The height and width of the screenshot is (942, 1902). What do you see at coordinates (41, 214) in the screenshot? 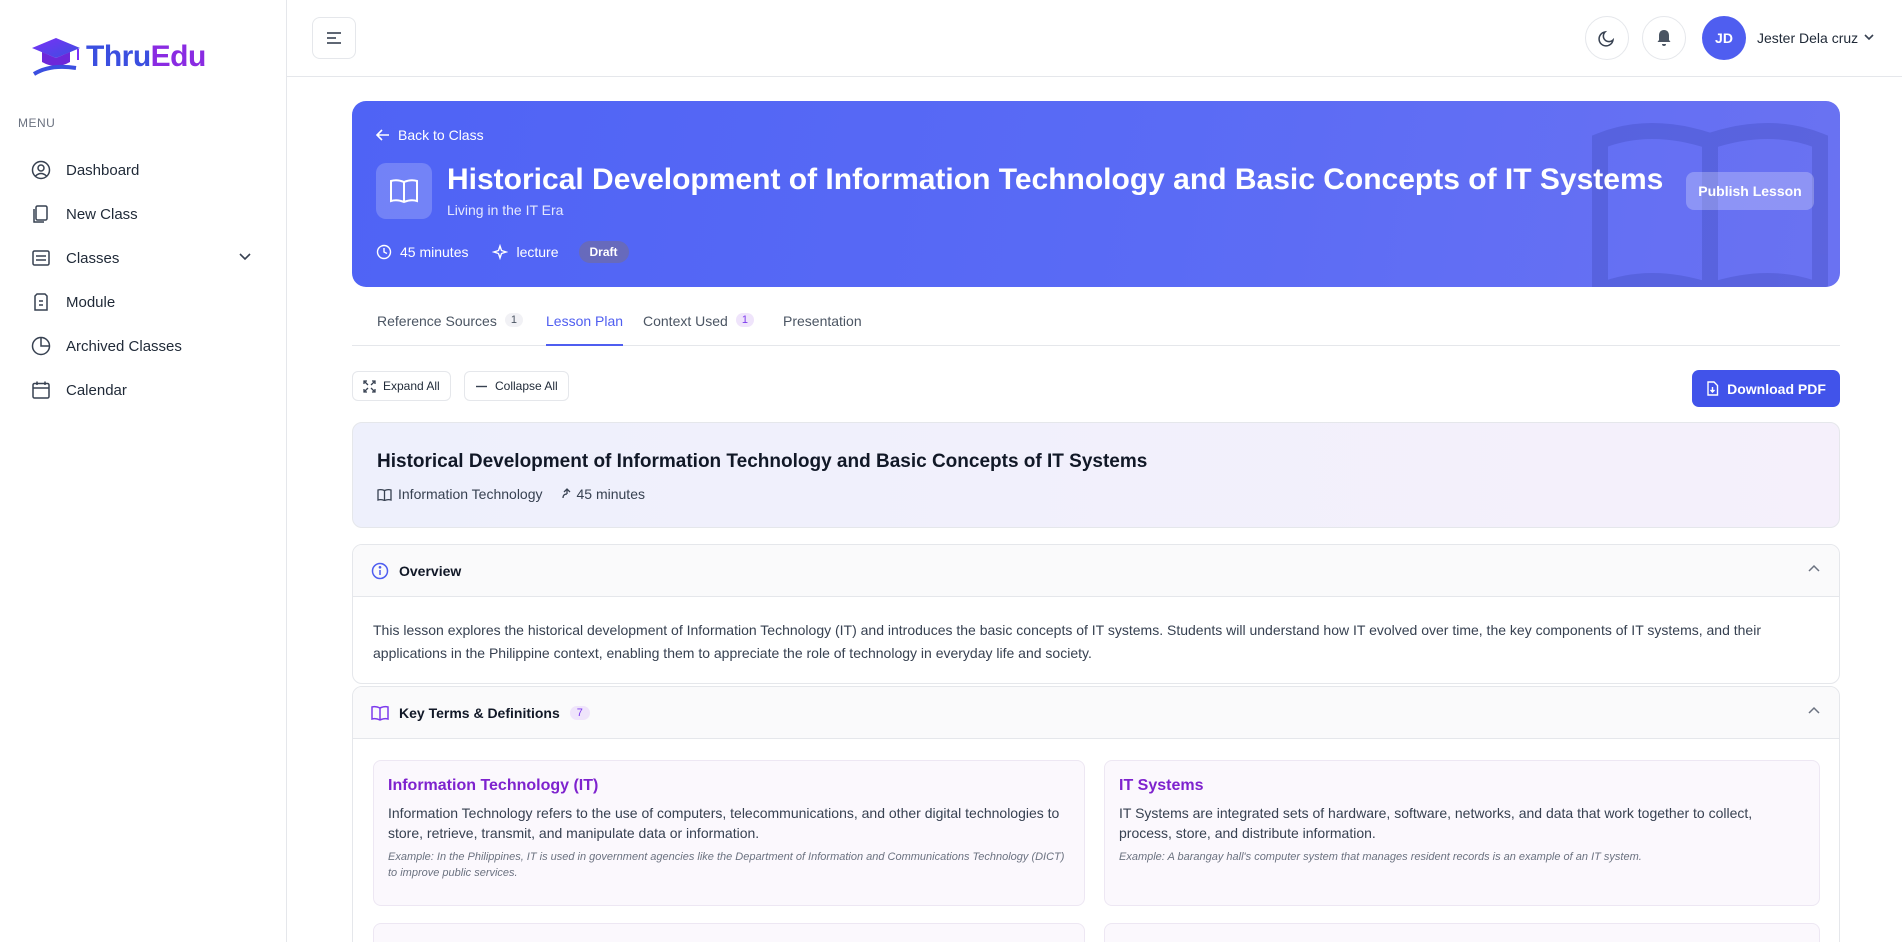
I see `copy-icon` at bounding box center [41, 214].